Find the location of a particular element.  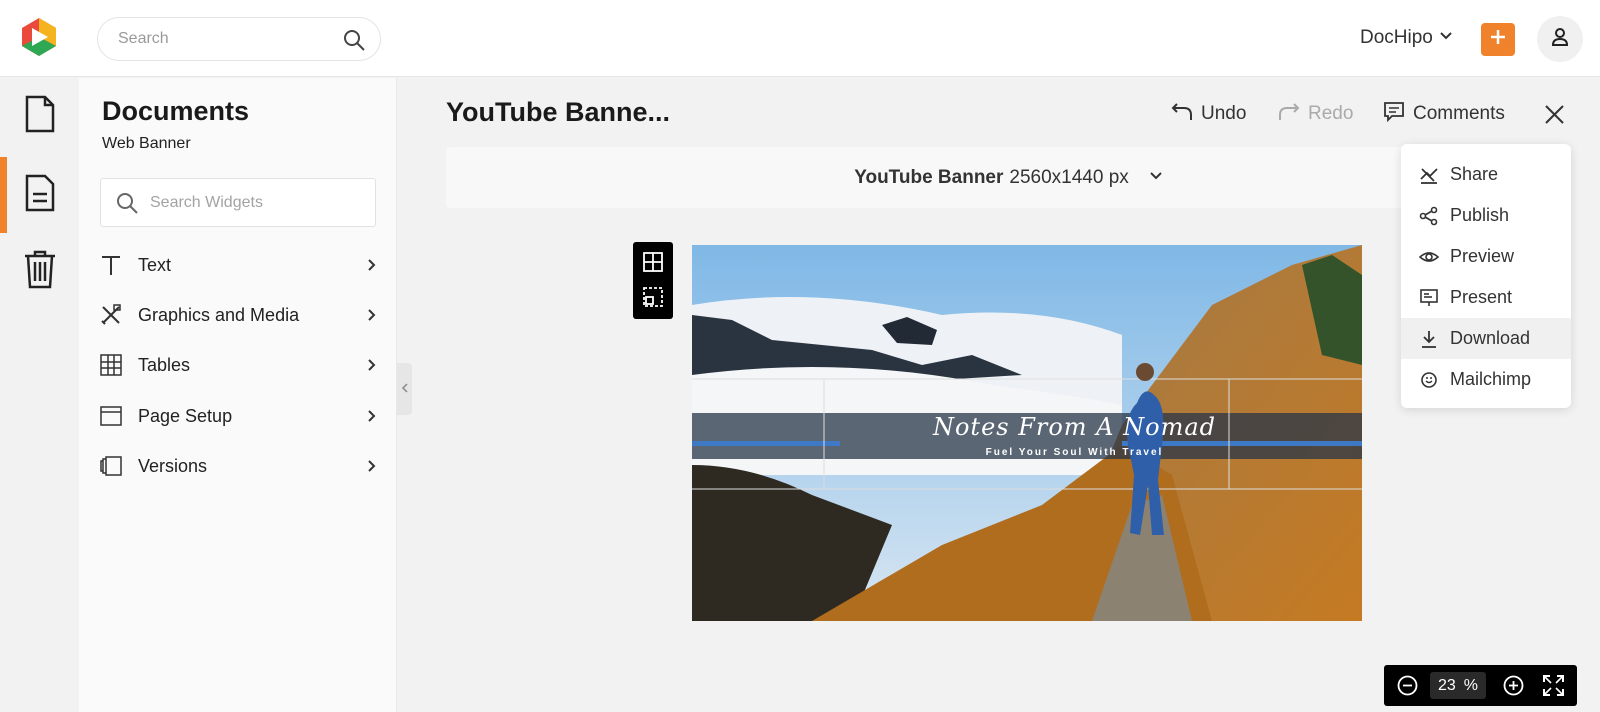

menu-item-label: Versions is located at coordinates (173, 465).